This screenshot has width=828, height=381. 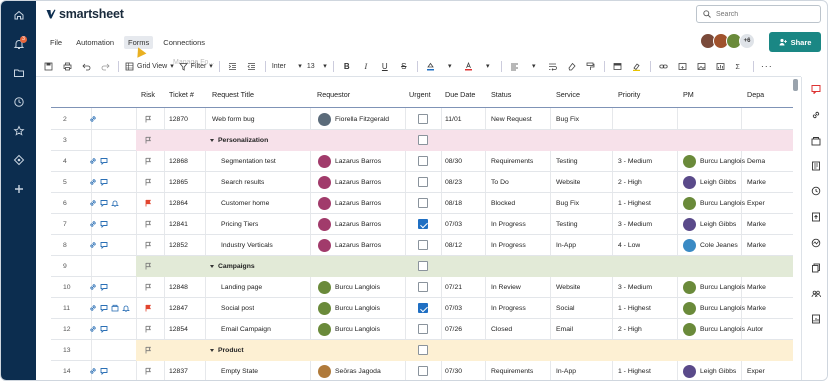 What do you see at coordinates (239, 140) in the screenshot?
I see `section-title: Personalization` at bounding box center [239, 140].